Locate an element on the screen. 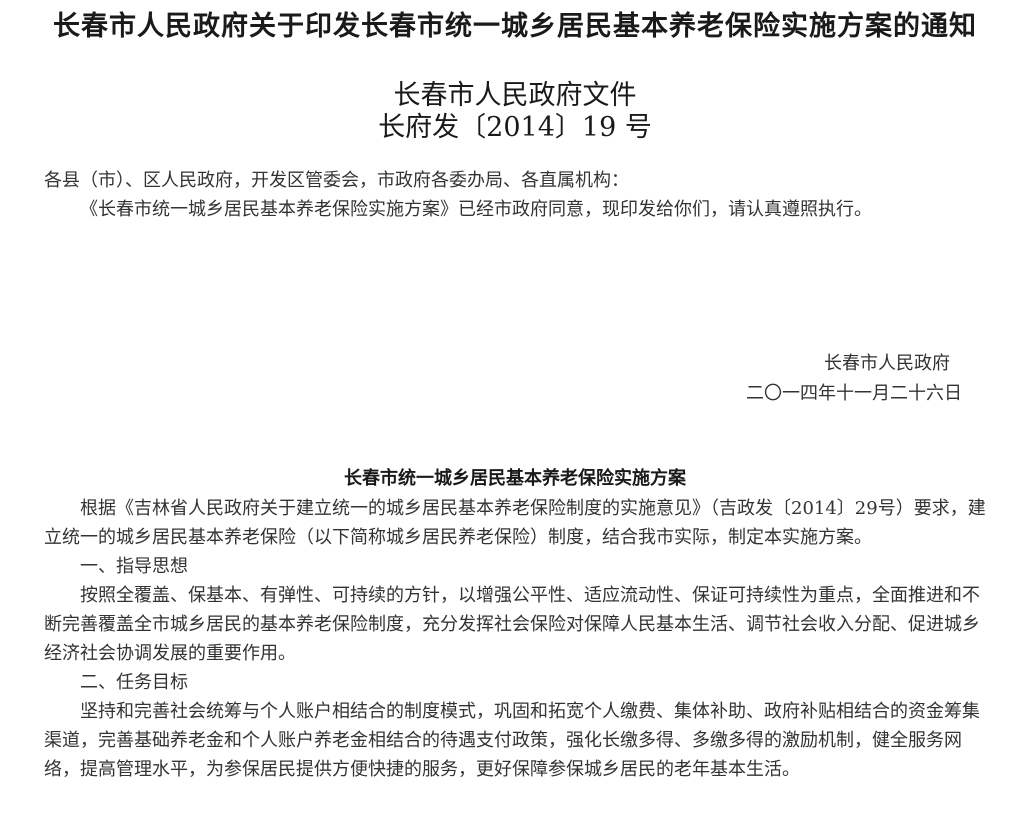 This screenshot has height=831, width=1030. addressee-line: 各县（市）、区人民政府，开发区管委会，市政府各委办局、各直属机构： is located at coordinates (336, 180).